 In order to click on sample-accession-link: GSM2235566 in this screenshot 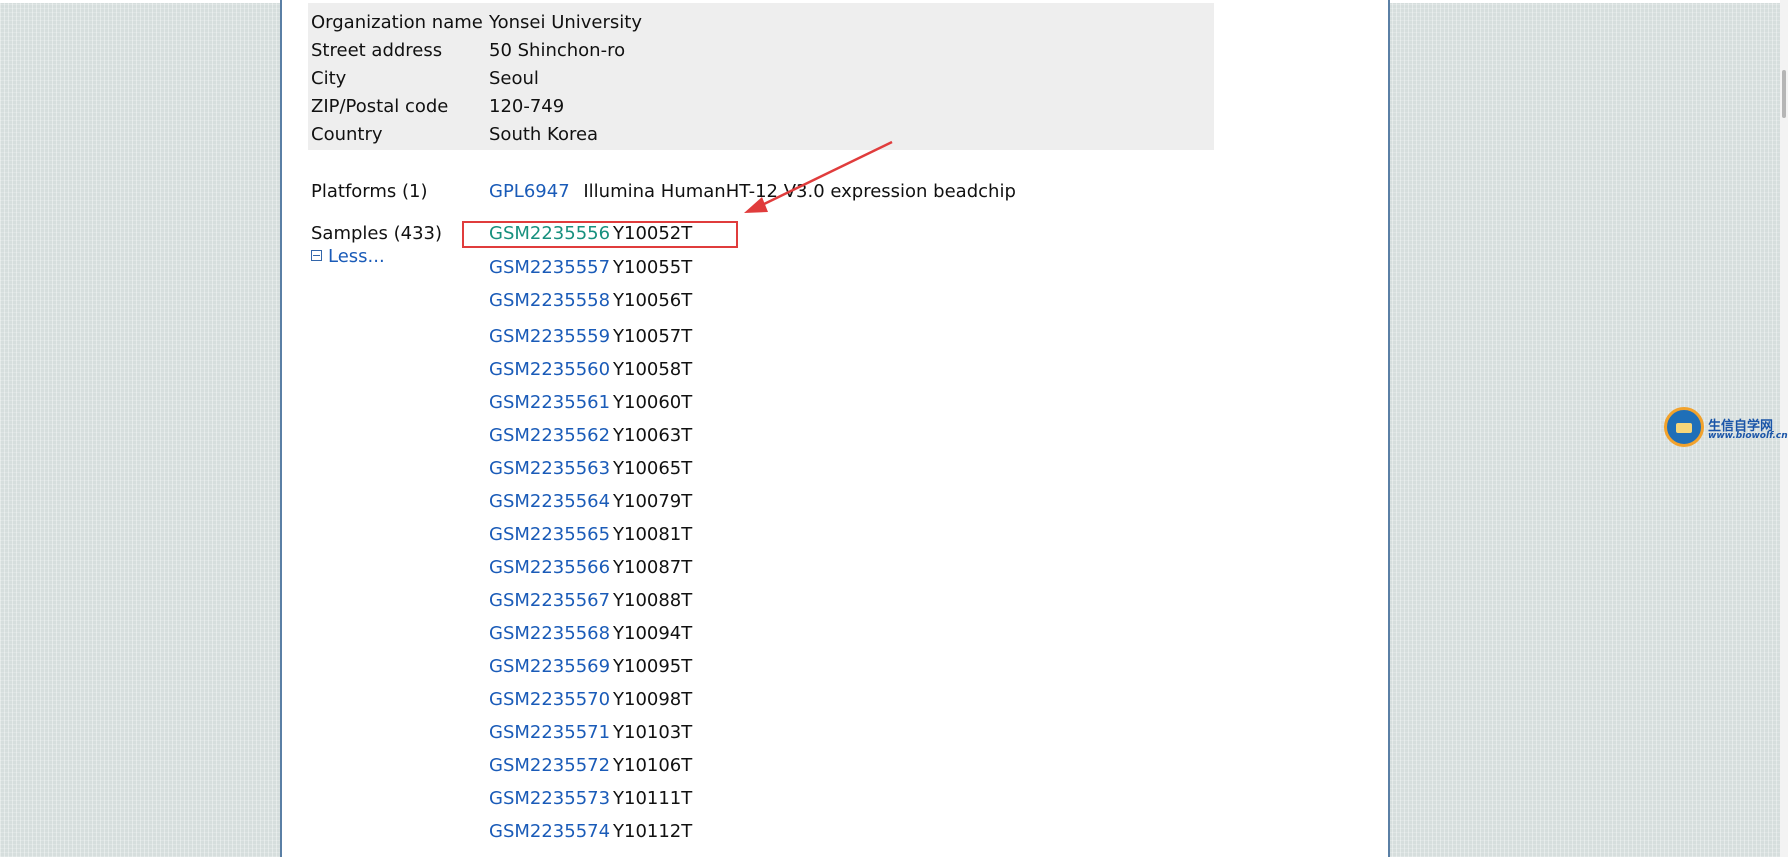, I will do `click(551, 568)`.